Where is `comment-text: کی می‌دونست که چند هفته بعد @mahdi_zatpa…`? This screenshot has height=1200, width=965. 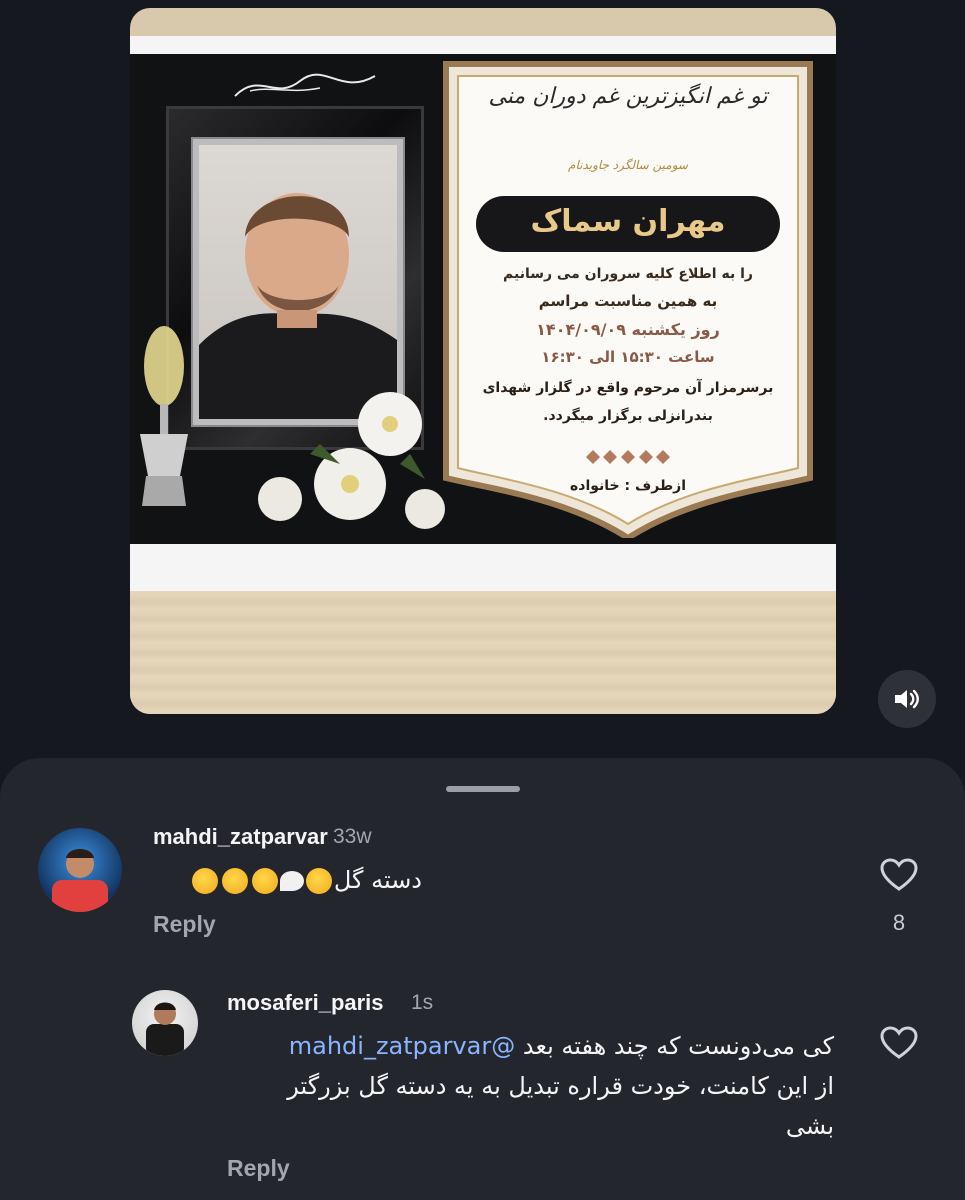 comment-text: کی می‌دونست که چند هفته بعد @mahdi_zatpa… is located at coordinates (529, 1086).